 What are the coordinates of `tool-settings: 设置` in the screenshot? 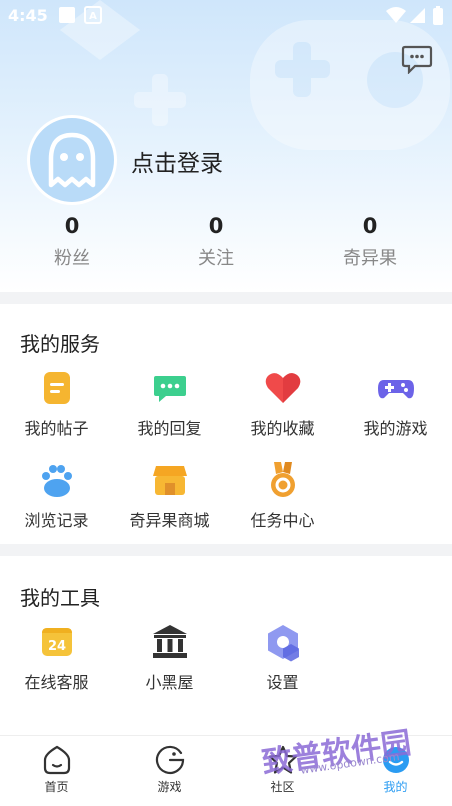 It's located at (282, 657).